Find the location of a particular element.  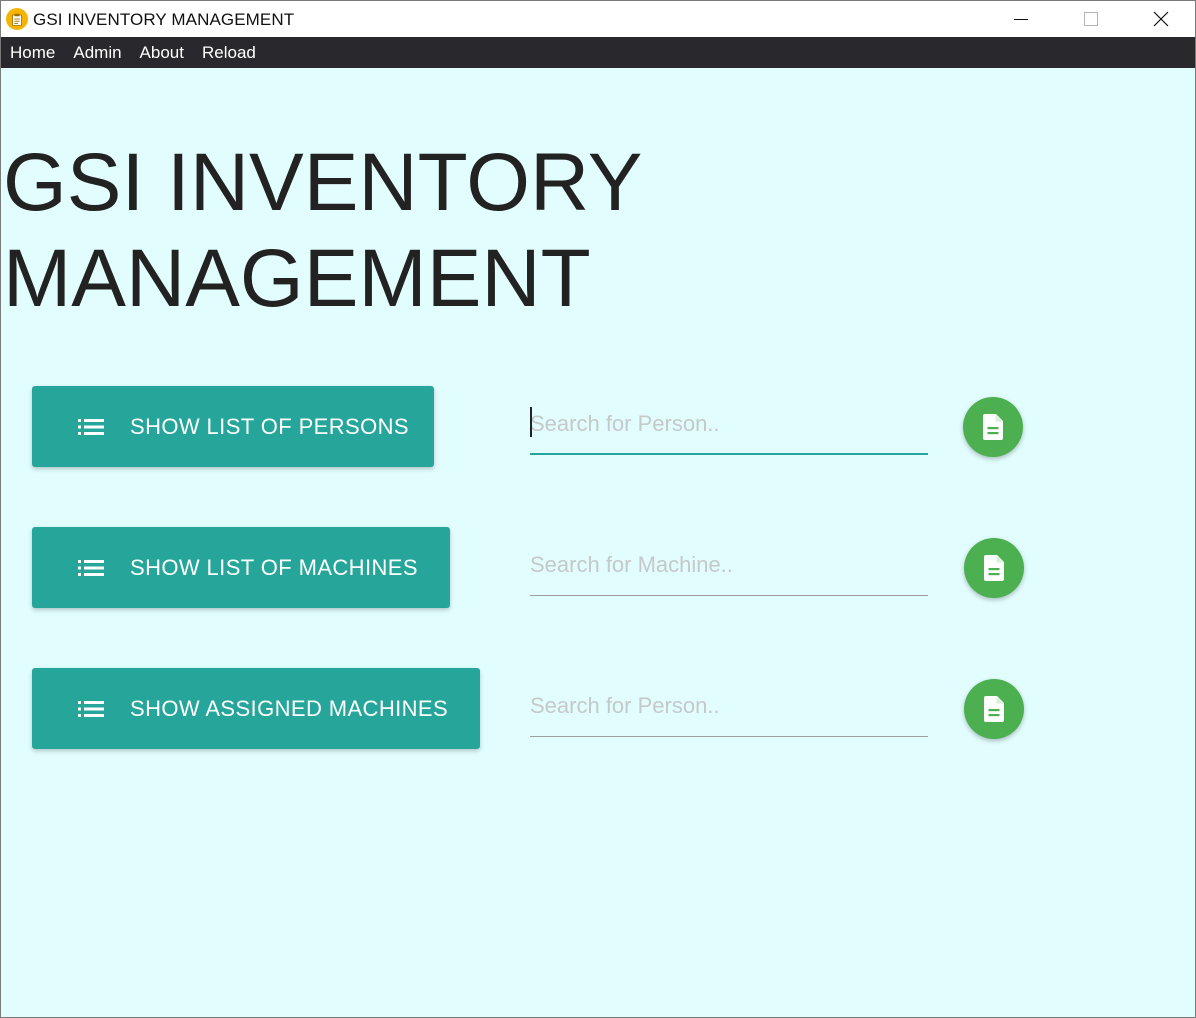

menu-bar: Home Admin About Reload is located at coordinates (598, 52).